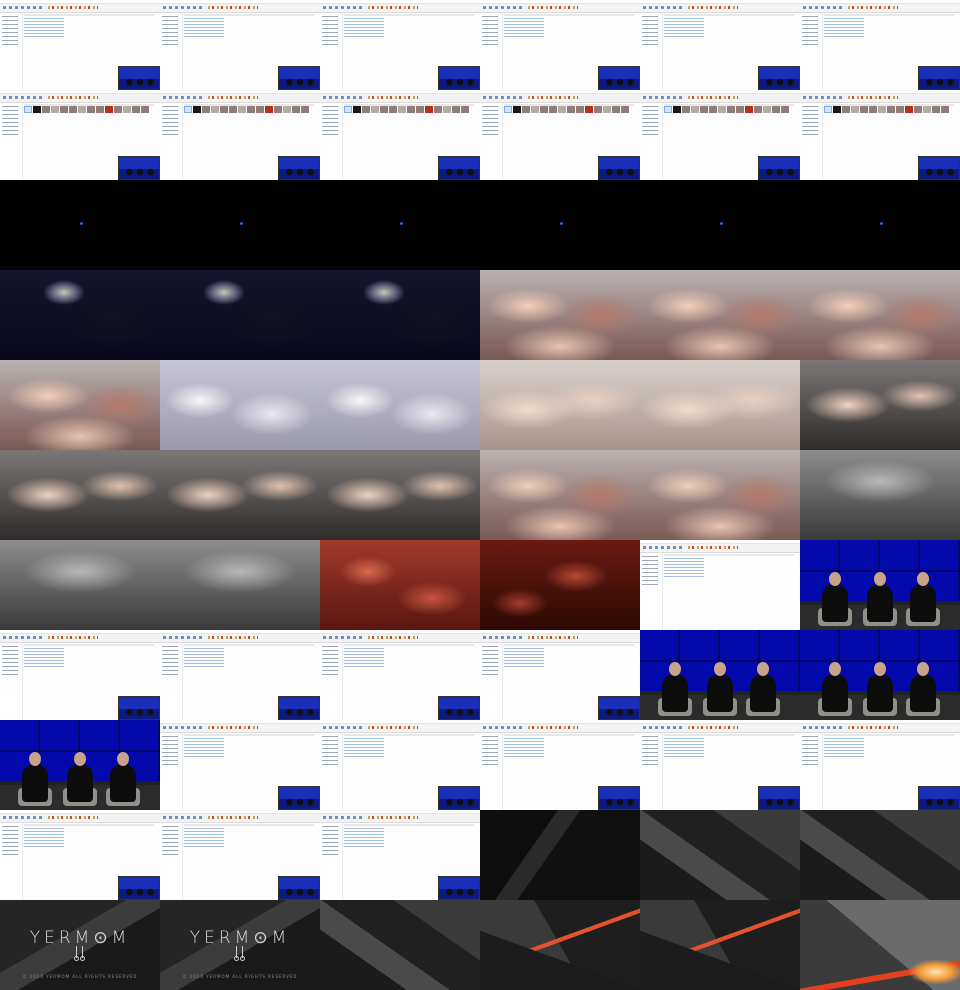 Image resolution: width=960 pixels, height=990 pixels. I want to click on logo-word: YERM⊙M, so click(240, 938).